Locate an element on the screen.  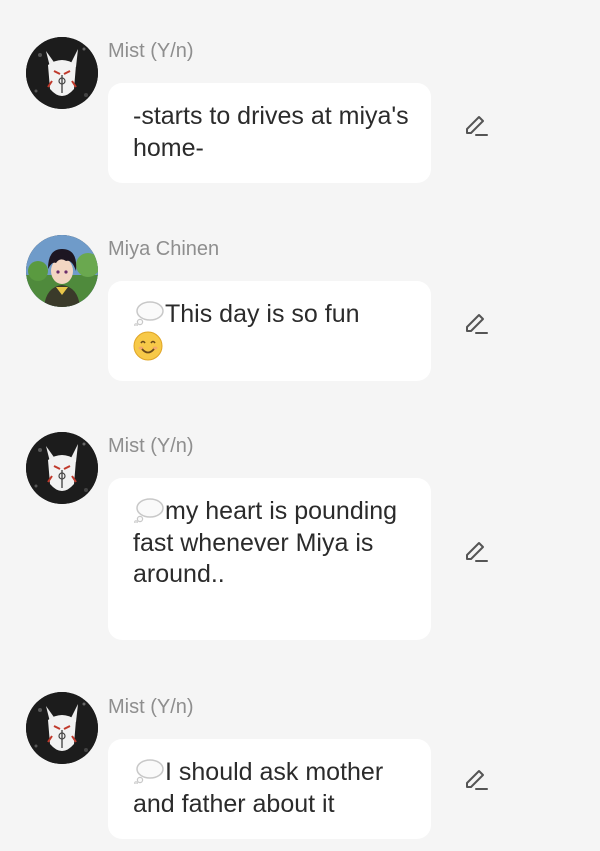
sender-name: Miya Chinen is located at coordinates (164, 249).